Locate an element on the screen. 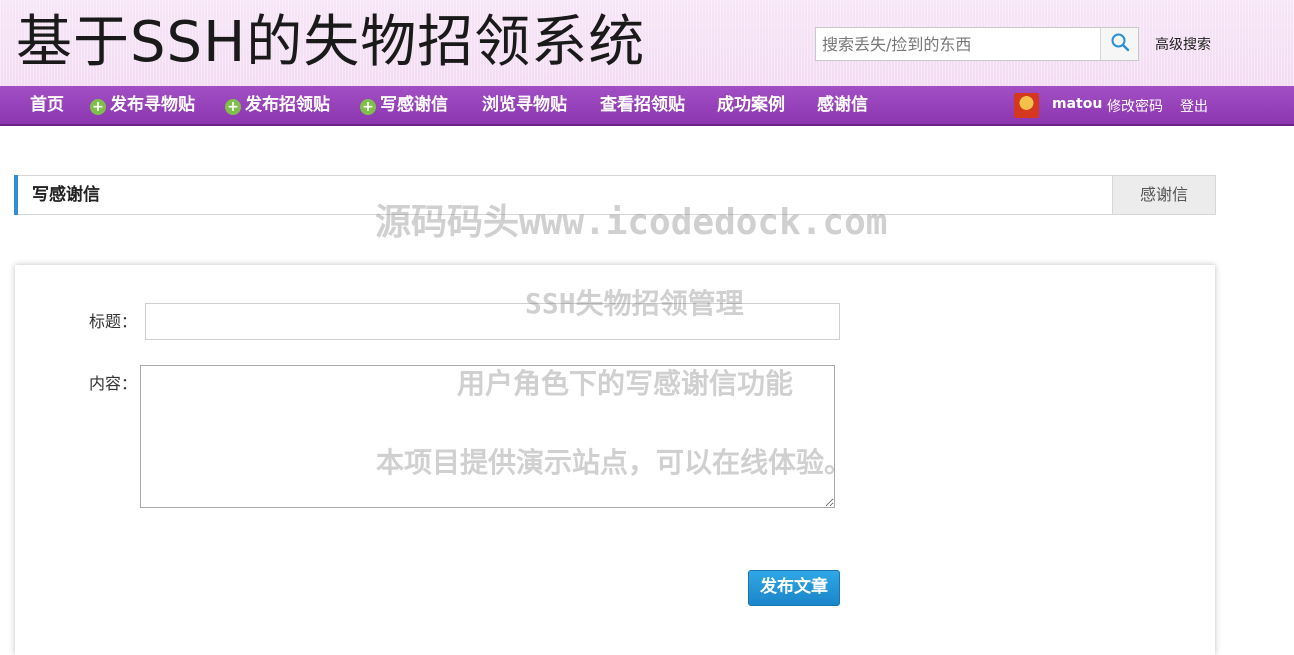 The width and height of the screenshot is (1294, 655). content-label: 内容： is located at coordinates (113, 383).